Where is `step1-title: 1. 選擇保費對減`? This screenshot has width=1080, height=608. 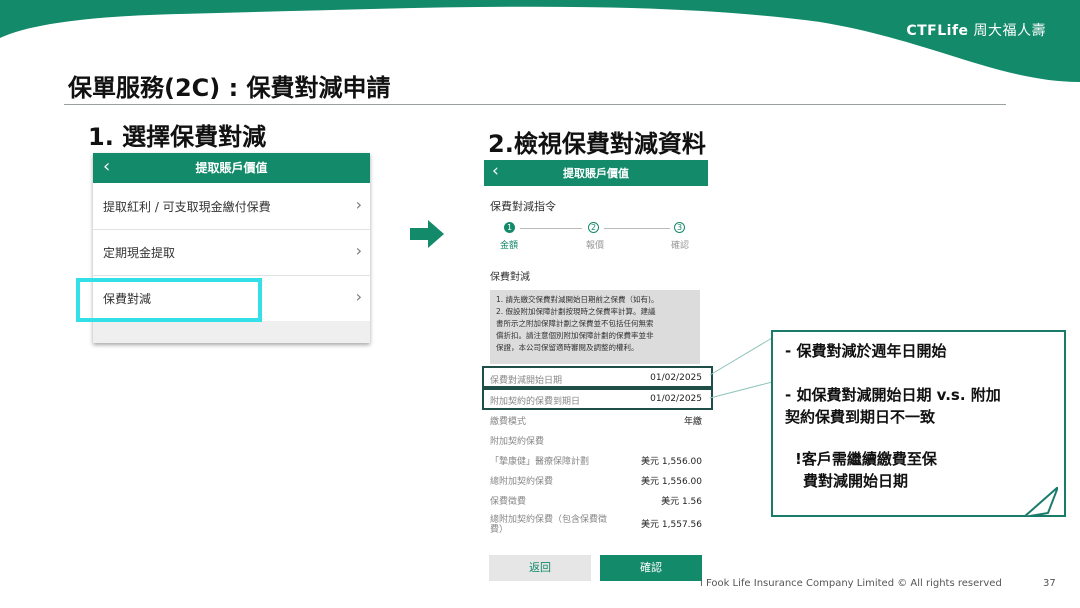
step1-title: 1. 選擇保費對減 is located at coordinates (177, 137).